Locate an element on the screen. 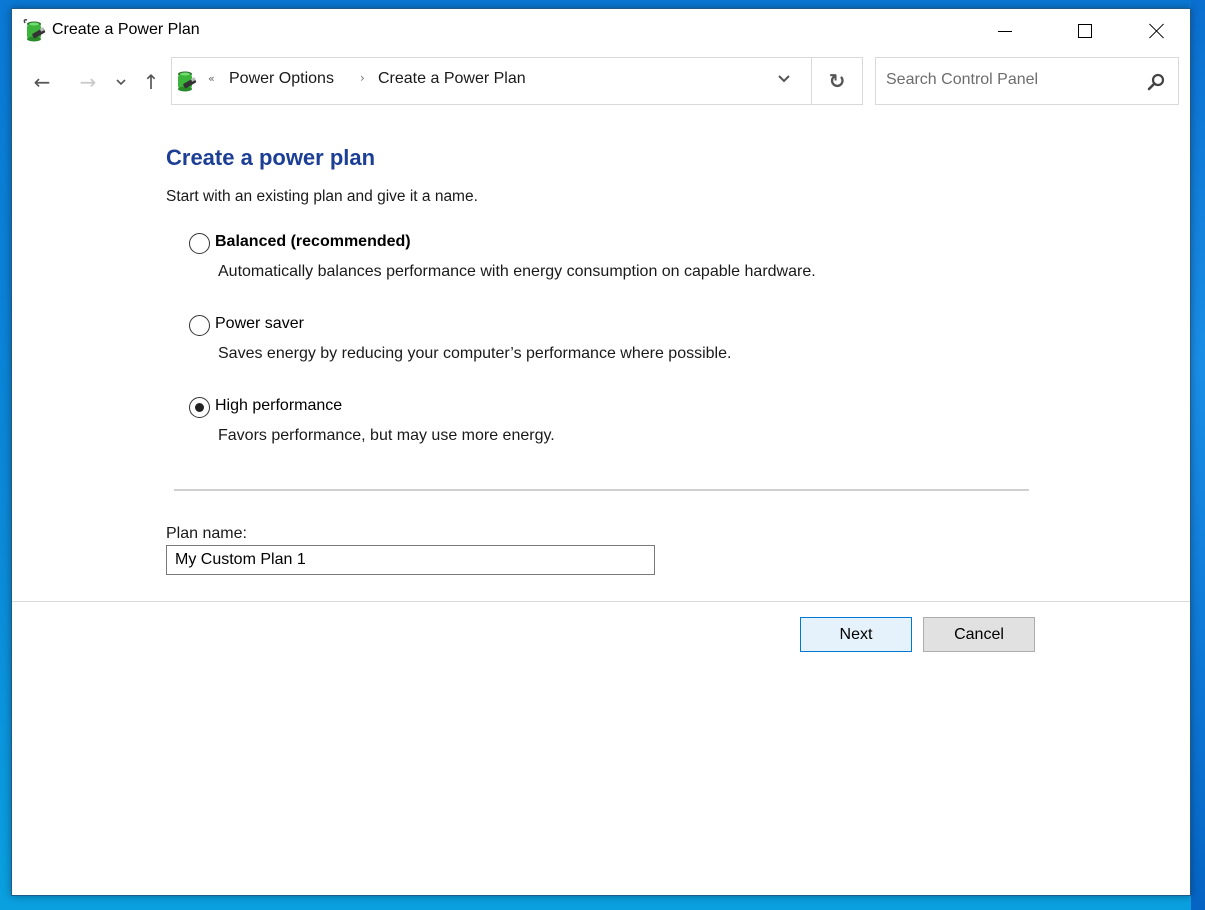 This screenshot has width=1205, height=910. up-button: ↑ is located at coordinates (151, 82).